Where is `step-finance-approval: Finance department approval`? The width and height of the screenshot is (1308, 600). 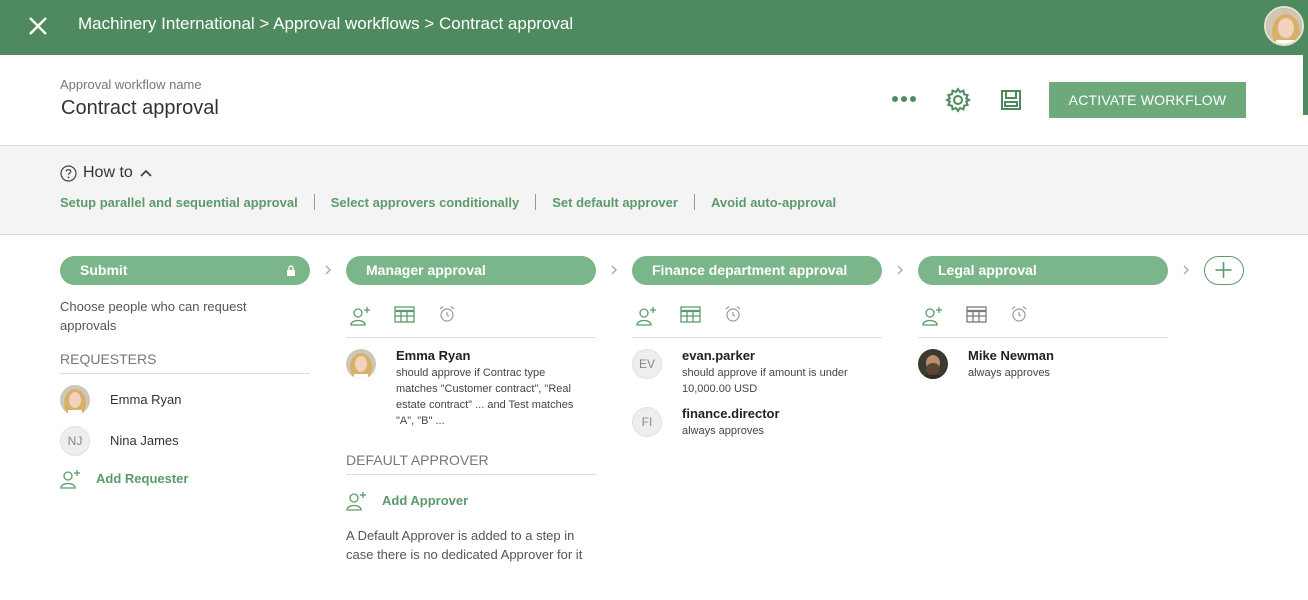
step-finance-approval: Finance department approval is located at coordinates (757, 270).